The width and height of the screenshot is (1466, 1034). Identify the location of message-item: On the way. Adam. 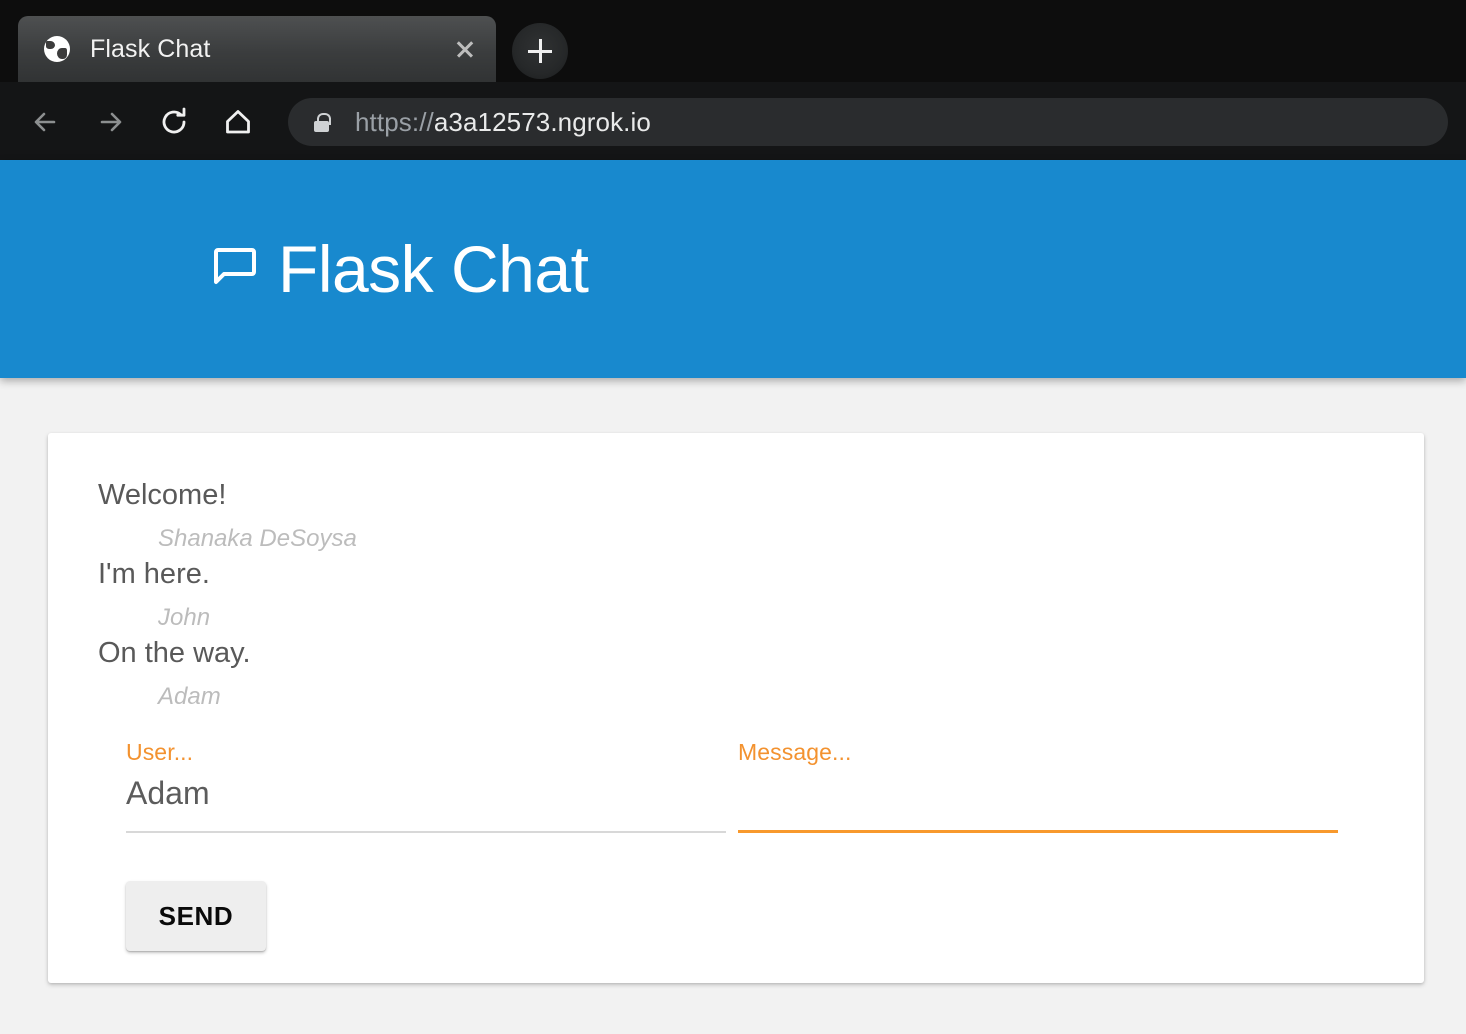
(741, 669).